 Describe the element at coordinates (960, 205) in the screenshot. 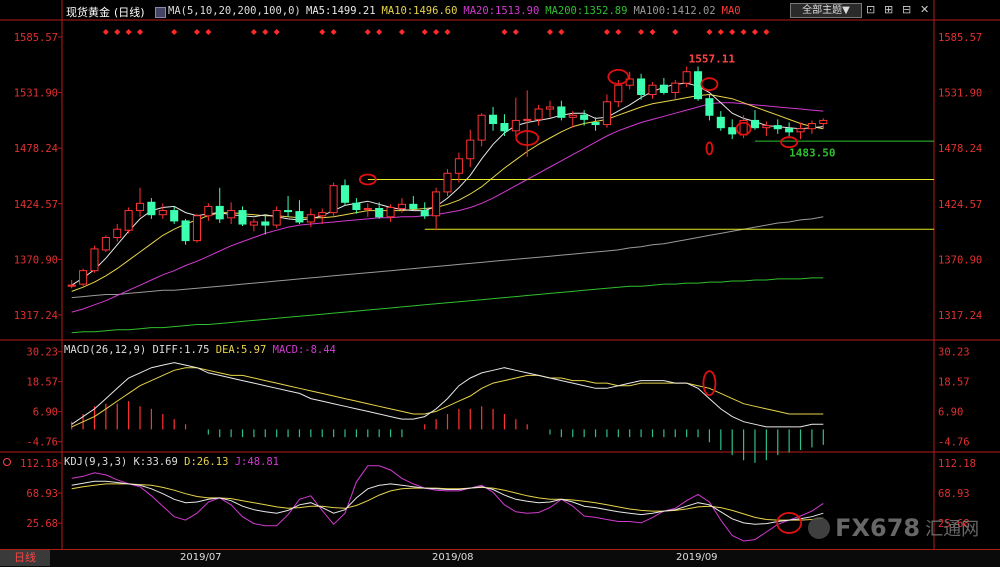

I see `y-tick-label-right: 1424.57` at that location.